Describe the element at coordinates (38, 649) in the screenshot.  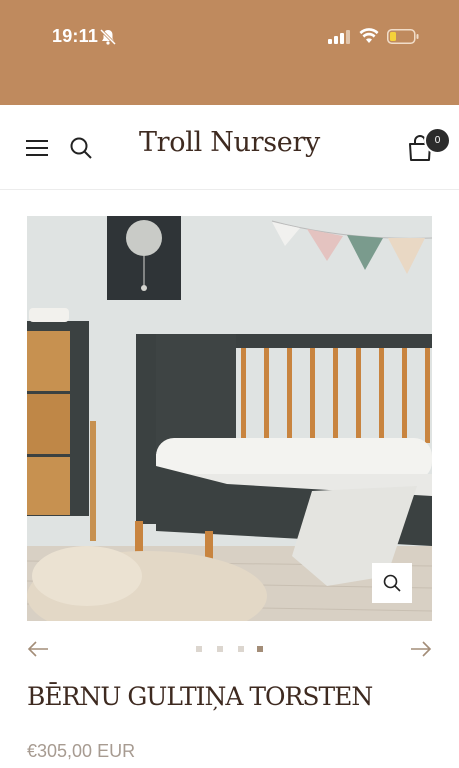
I see `arrow-left-icon` at that location.